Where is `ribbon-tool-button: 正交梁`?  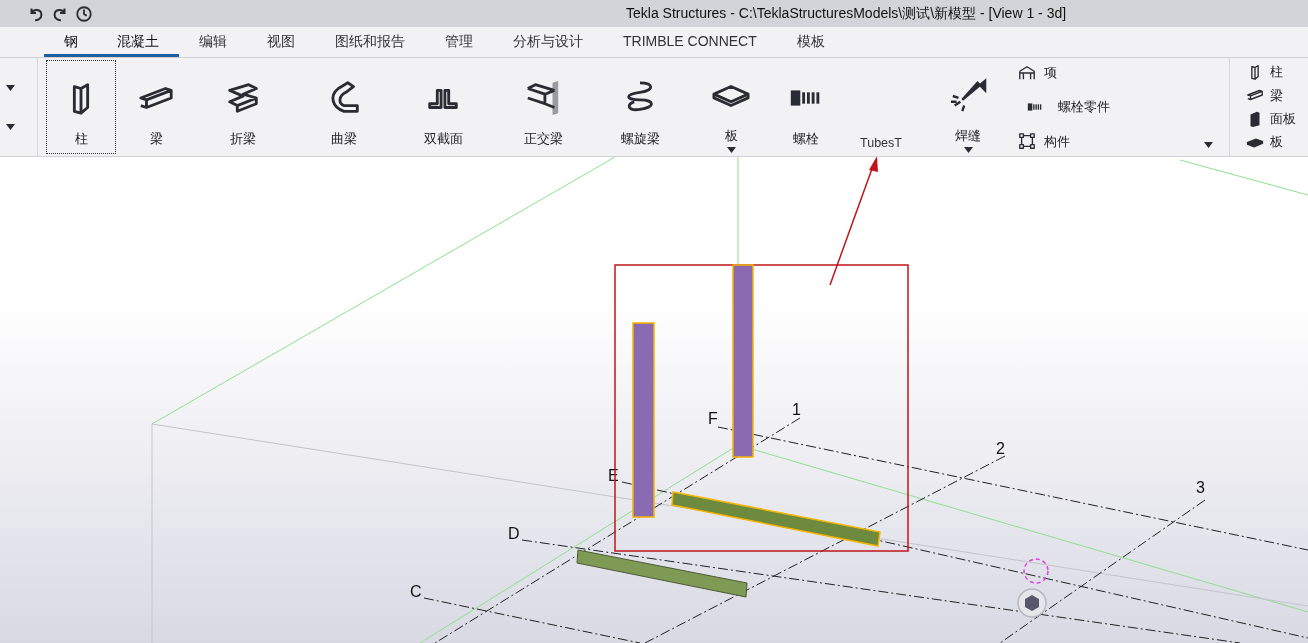 ribbon-tool-button: 正交梁 is located at coordinates (543, 107).